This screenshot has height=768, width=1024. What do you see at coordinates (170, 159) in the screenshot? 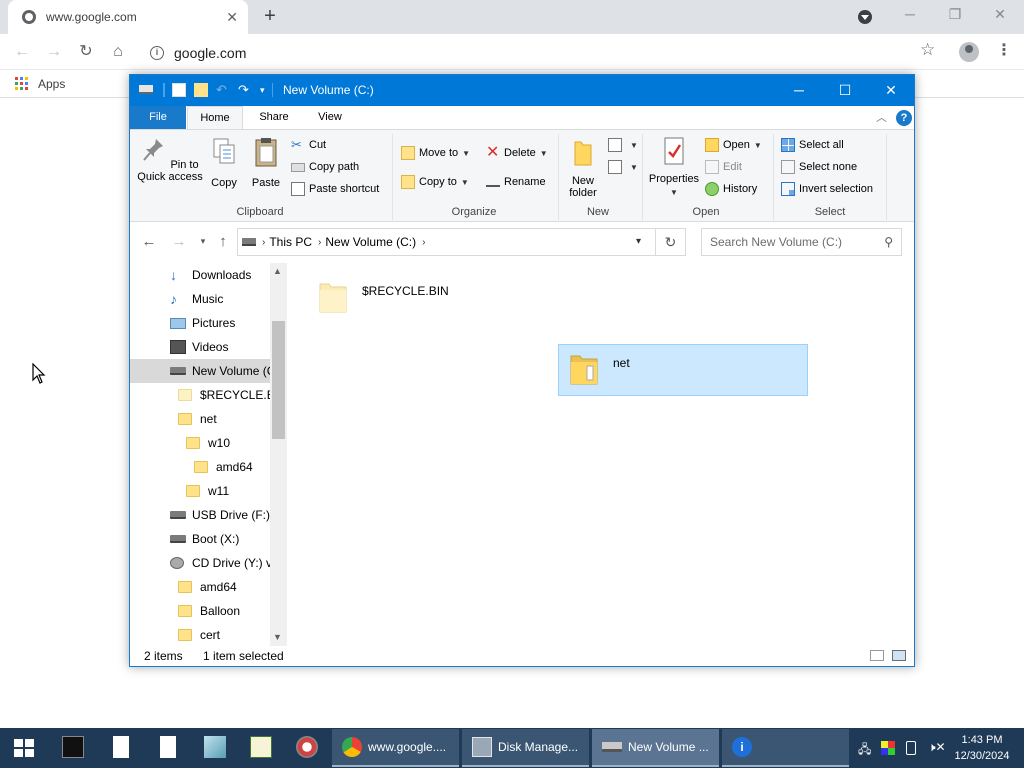
I see `pin-quick-access-button: Pin to Quick access` at bounding box center [170, 159].